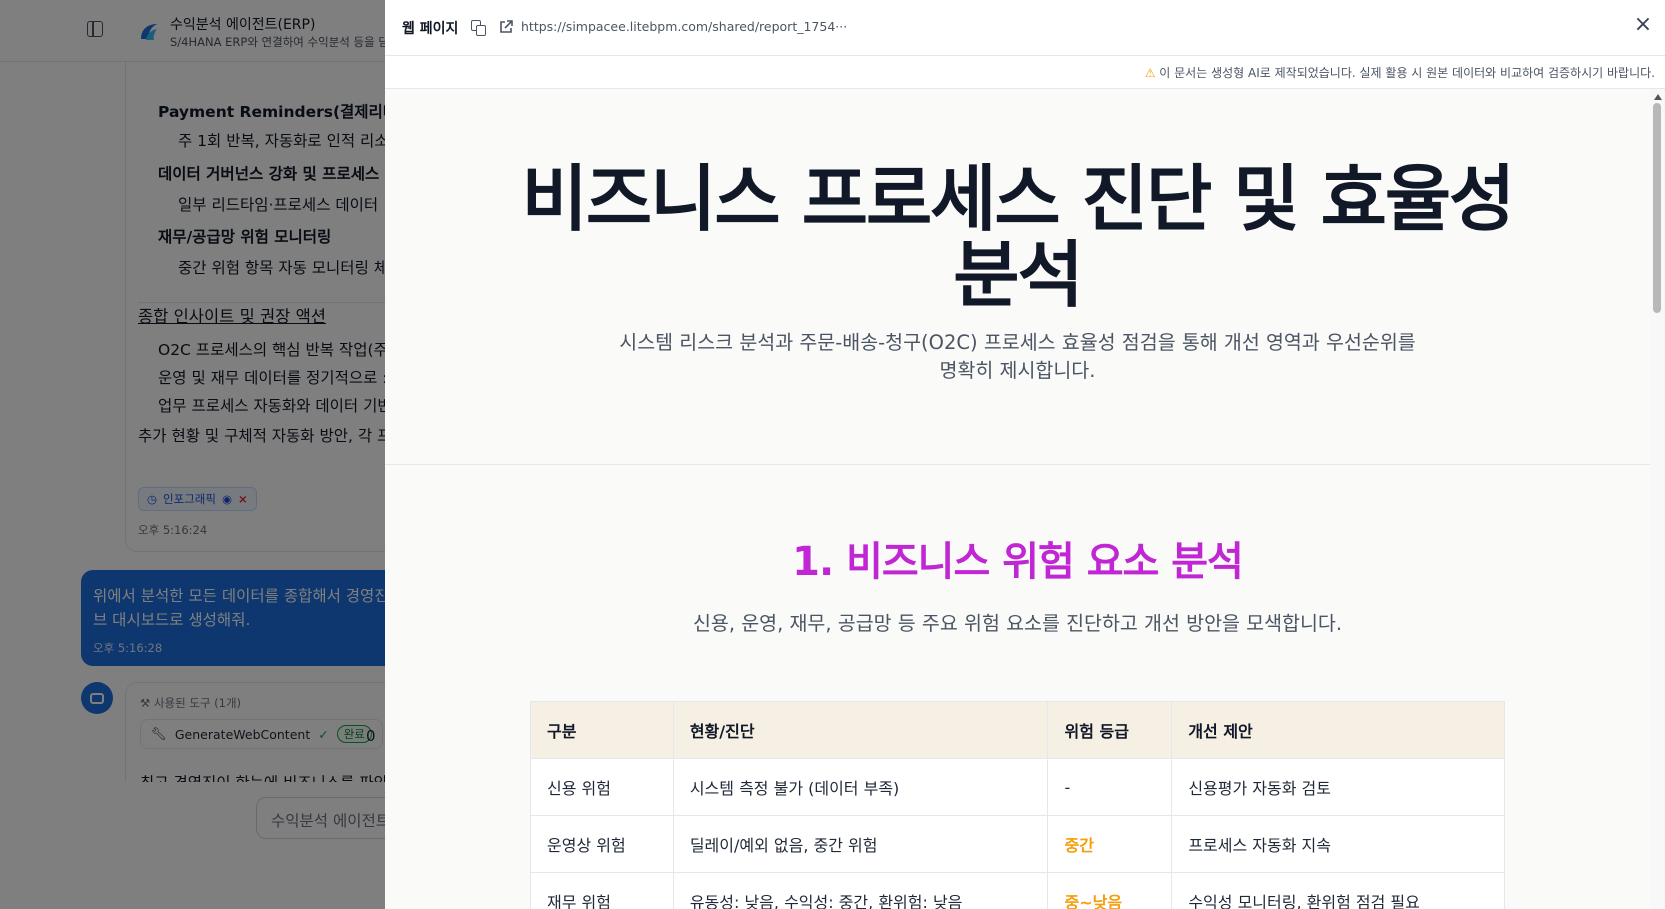  I want to click on suggestion-cell: 신용평가 자동화 검토, so click(1338, 787).